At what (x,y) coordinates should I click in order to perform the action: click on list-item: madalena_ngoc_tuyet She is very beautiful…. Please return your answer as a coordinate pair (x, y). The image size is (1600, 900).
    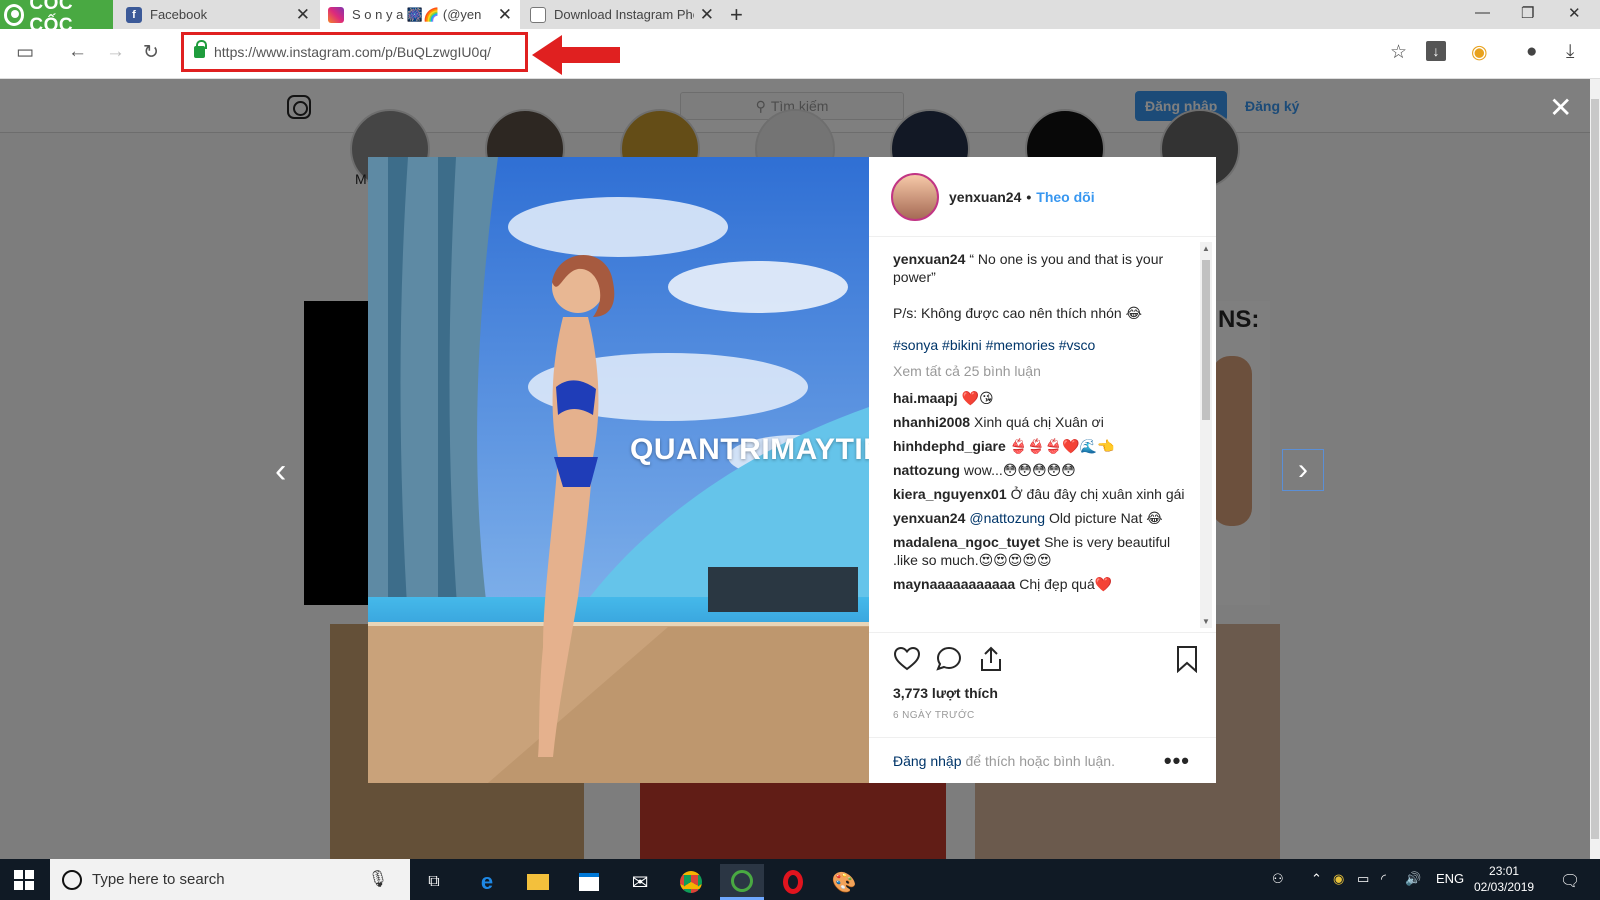
    Looking at the image, I should click on (1039, 551).